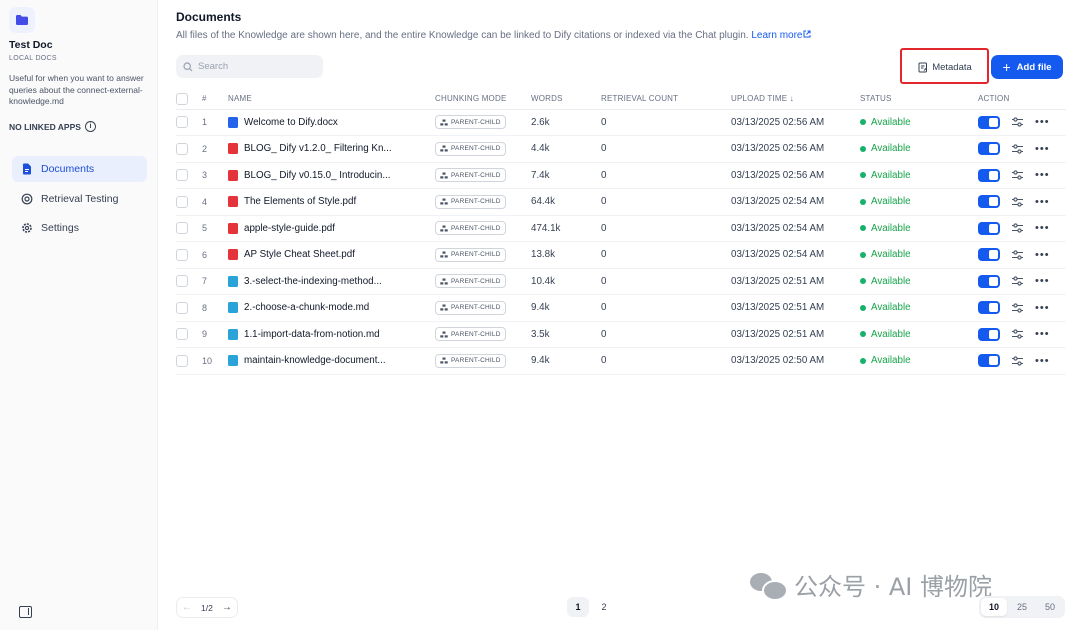 This screenshot has height=630, width=1080. Describe the element at coordinates (1027, 67) in the screenshot. I see `add-file-button: + Add file` at that location.